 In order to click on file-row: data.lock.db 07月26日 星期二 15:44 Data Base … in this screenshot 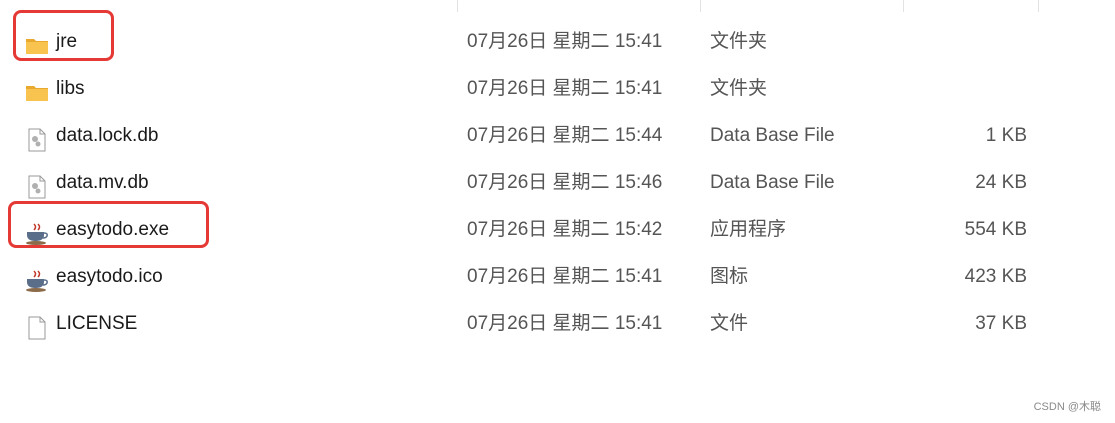, I will do `click(530, 136)`.